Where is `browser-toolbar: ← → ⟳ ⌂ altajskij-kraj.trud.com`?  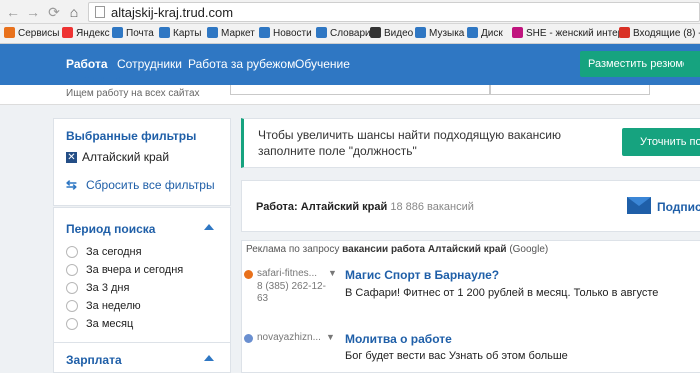
browser-toolbar: ← → ⟳ ⌂ altajskij-kraj.trud.com is located at coordinates (350, 12).